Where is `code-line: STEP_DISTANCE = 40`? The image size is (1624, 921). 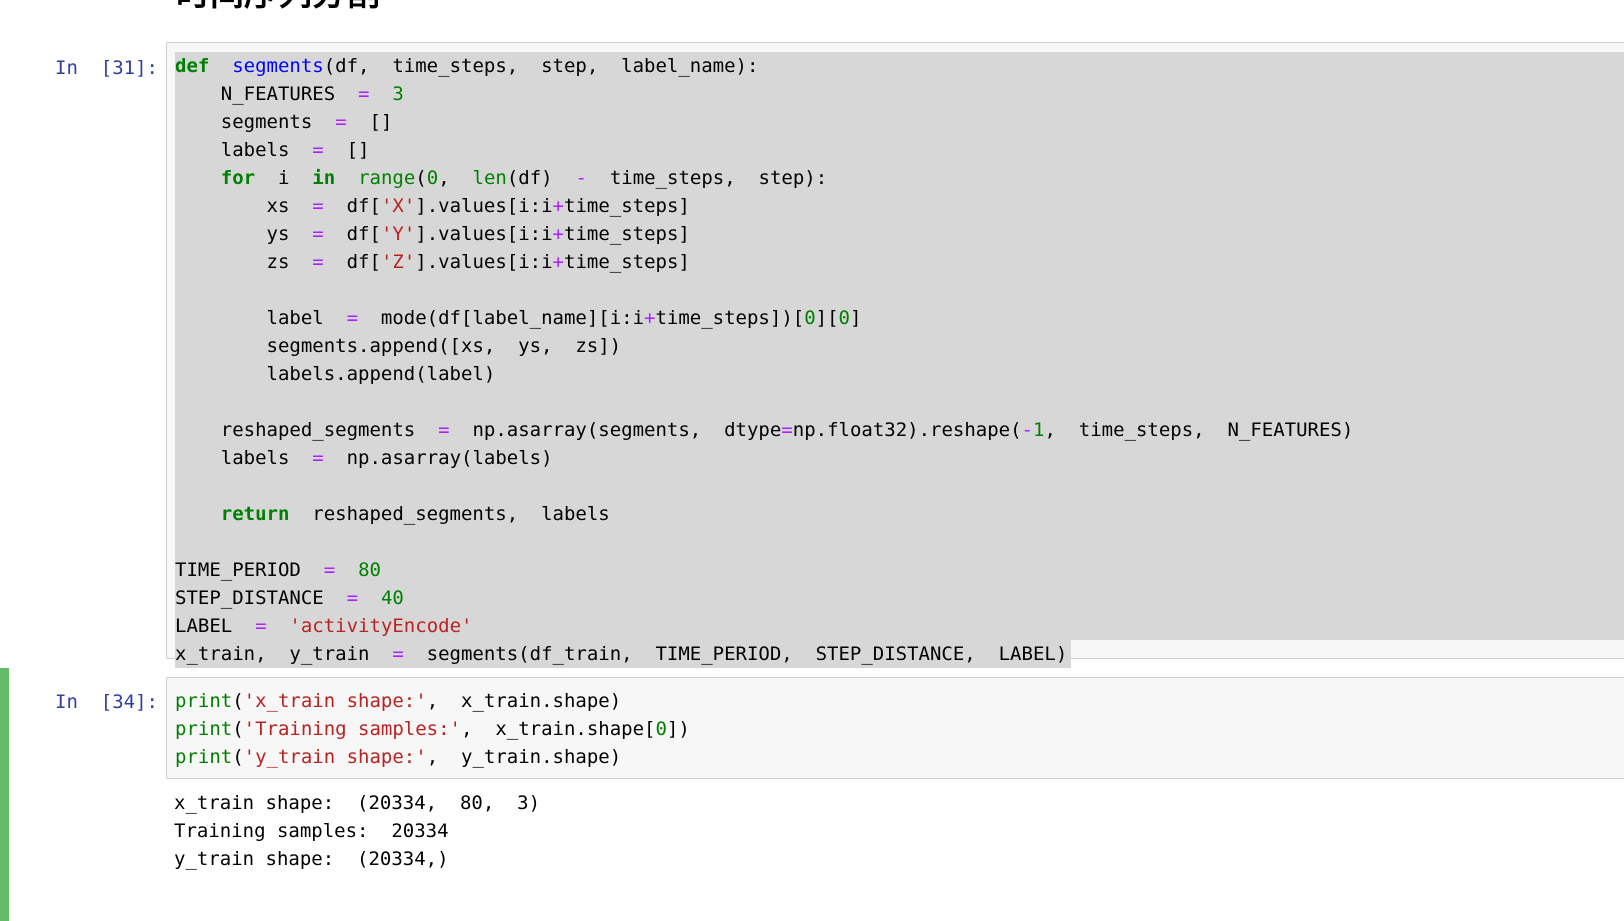 code-line: STEP_DISTANCE = 40 is located at coordinates (899, 598).